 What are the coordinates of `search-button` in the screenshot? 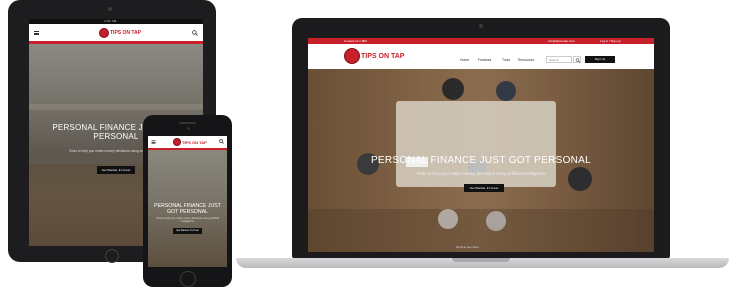 It's located at (577, 59).